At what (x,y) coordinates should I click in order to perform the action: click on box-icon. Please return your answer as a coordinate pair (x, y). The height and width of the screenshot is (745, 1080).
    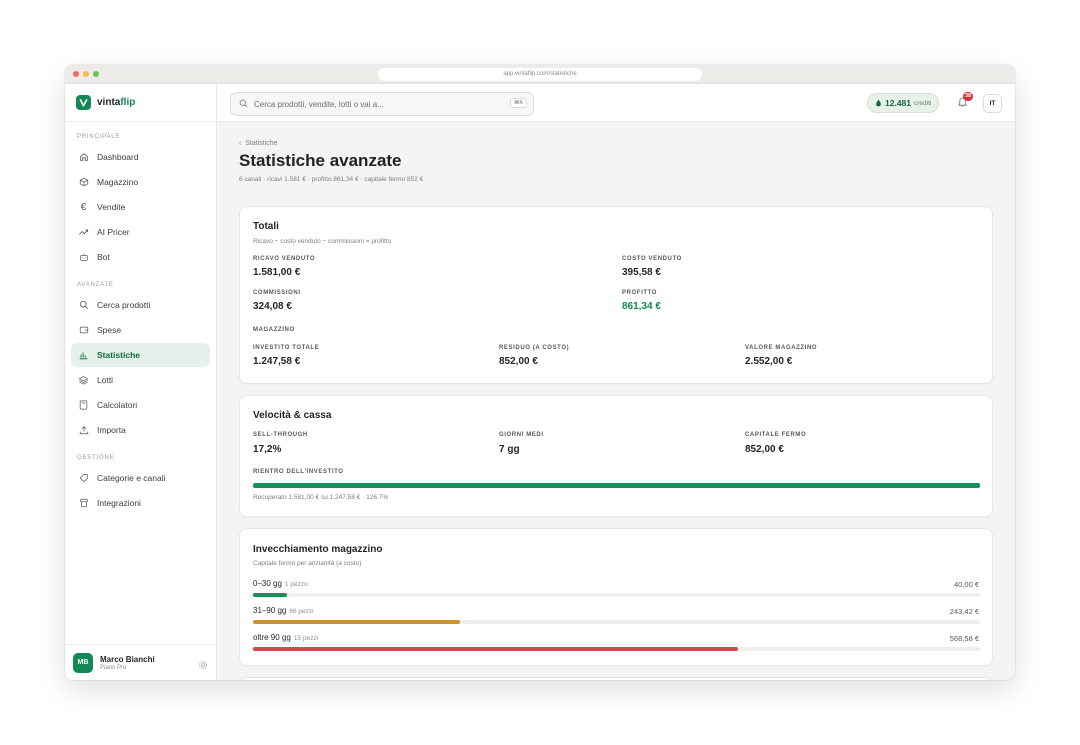
    Looking at the image, I should click on (83, 182).